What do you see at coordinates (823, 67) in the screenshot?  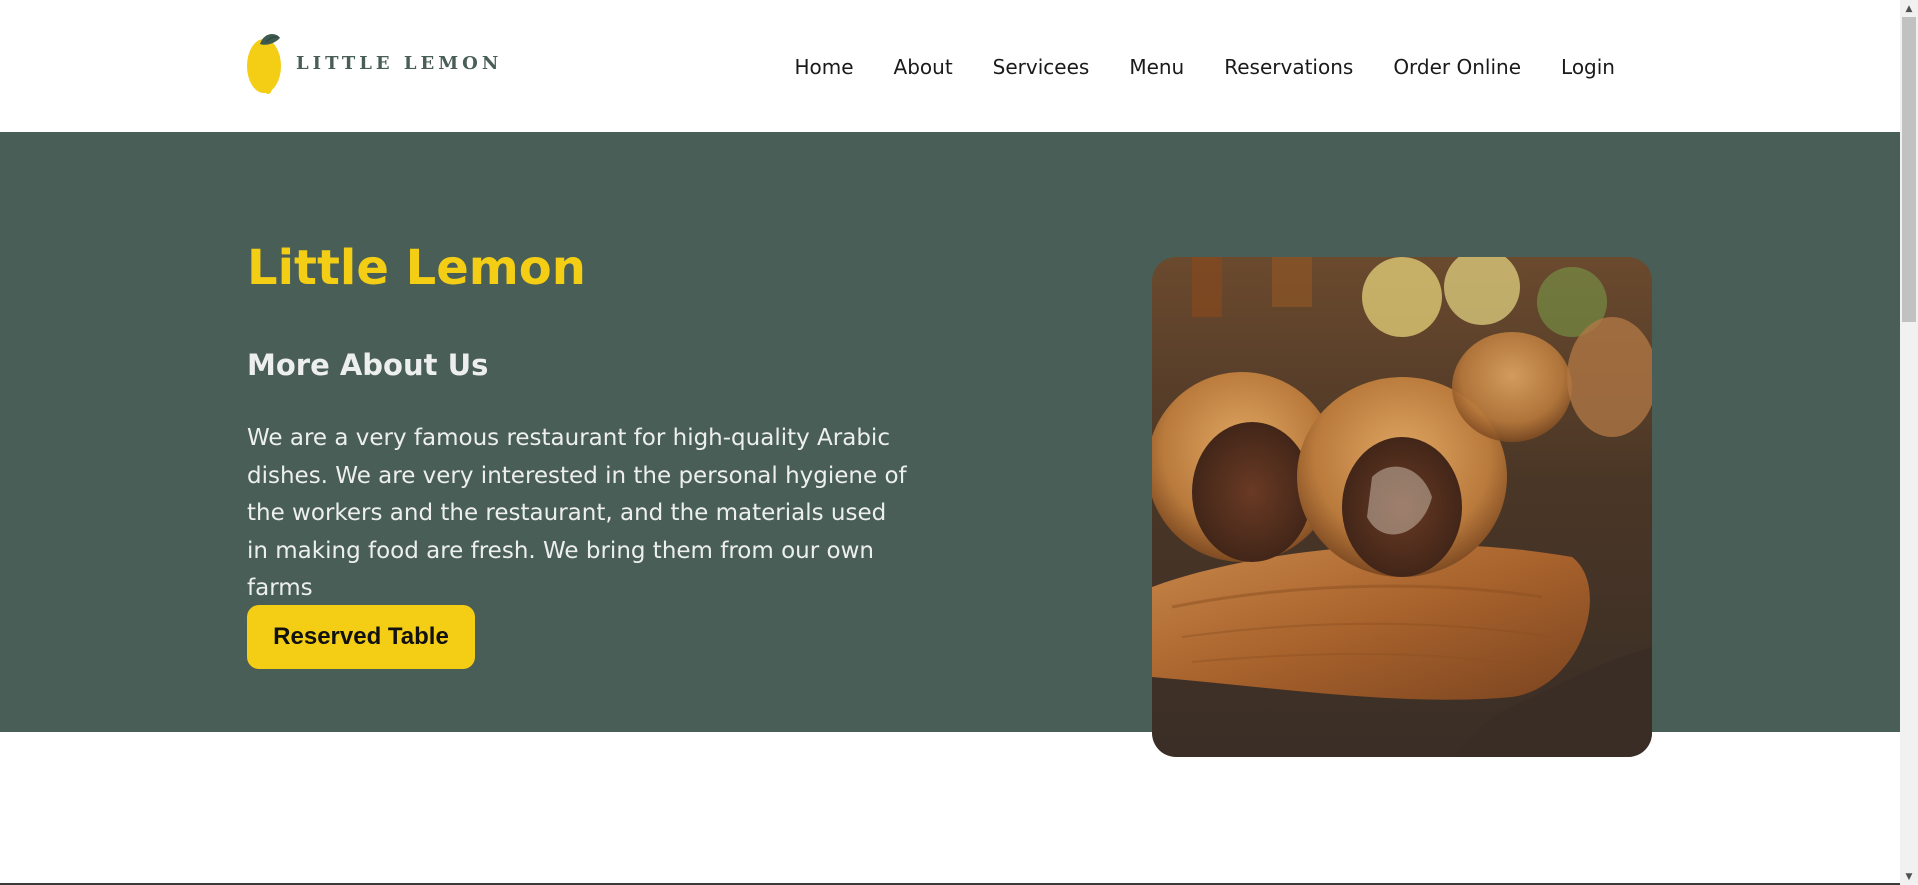 I see `nav-home: Home` at bounding box center [823, 67].